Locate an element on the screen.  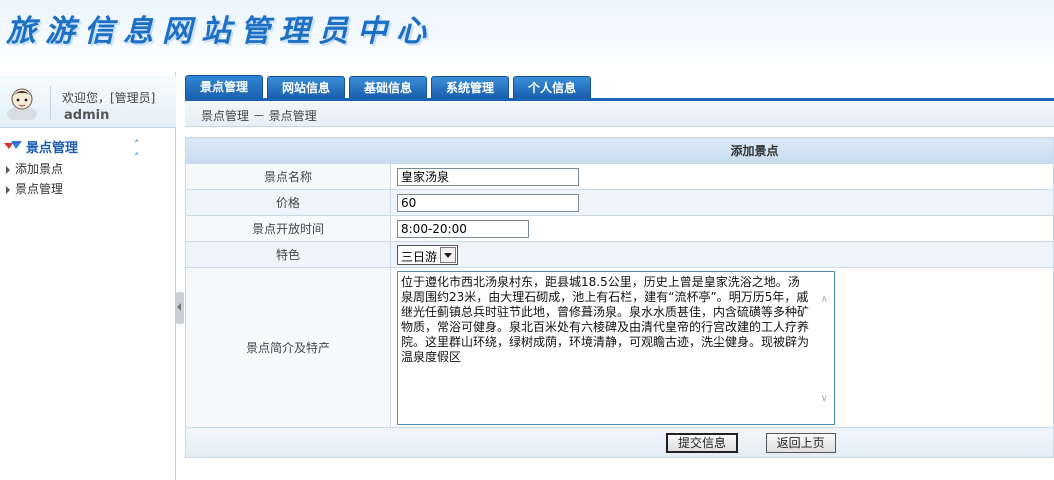
sidebar-toggle-handle is located at coordinates (180, 308).